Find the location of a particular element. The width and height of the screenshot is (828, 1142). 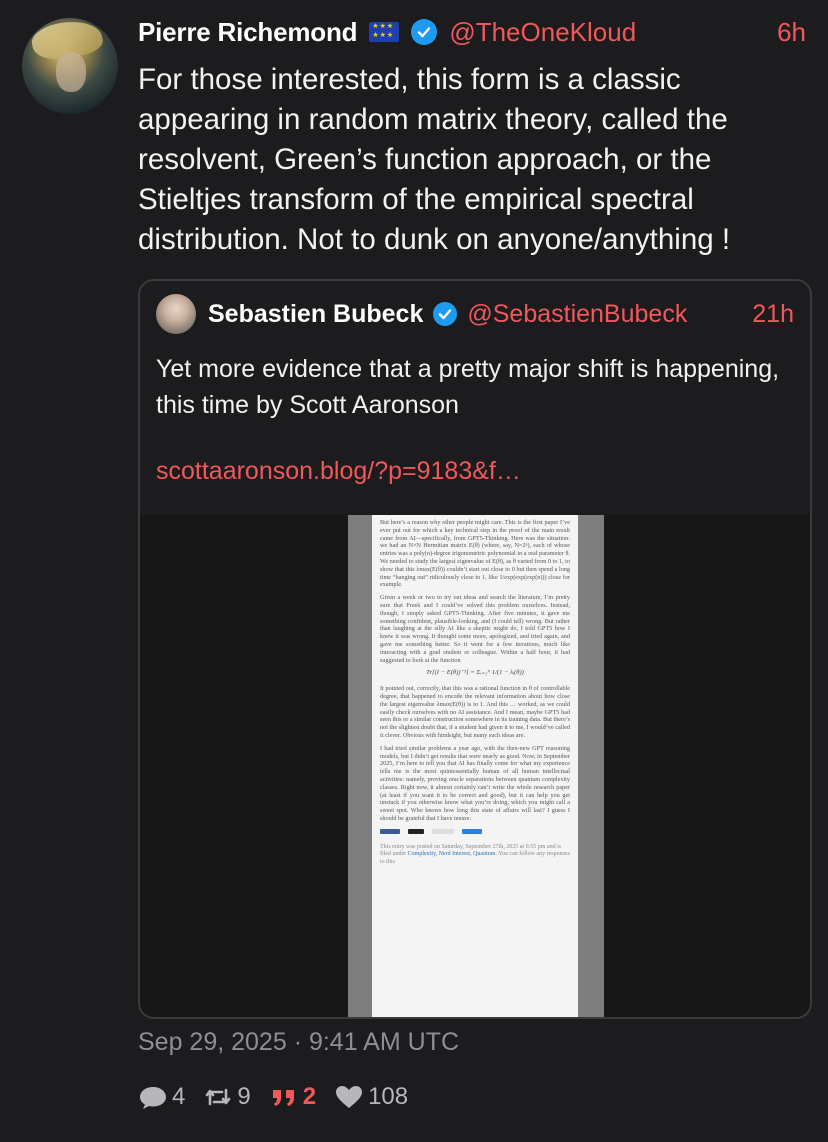

tweet-time: 6h is located at coordinates (791, 32).